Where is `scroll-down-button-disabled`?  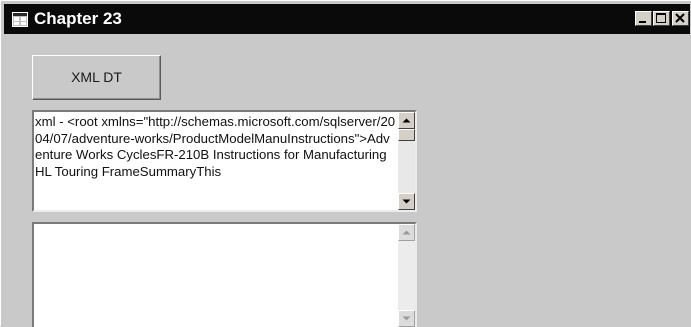 scroll-down-button-disabled is located at coordinates (406, 318).